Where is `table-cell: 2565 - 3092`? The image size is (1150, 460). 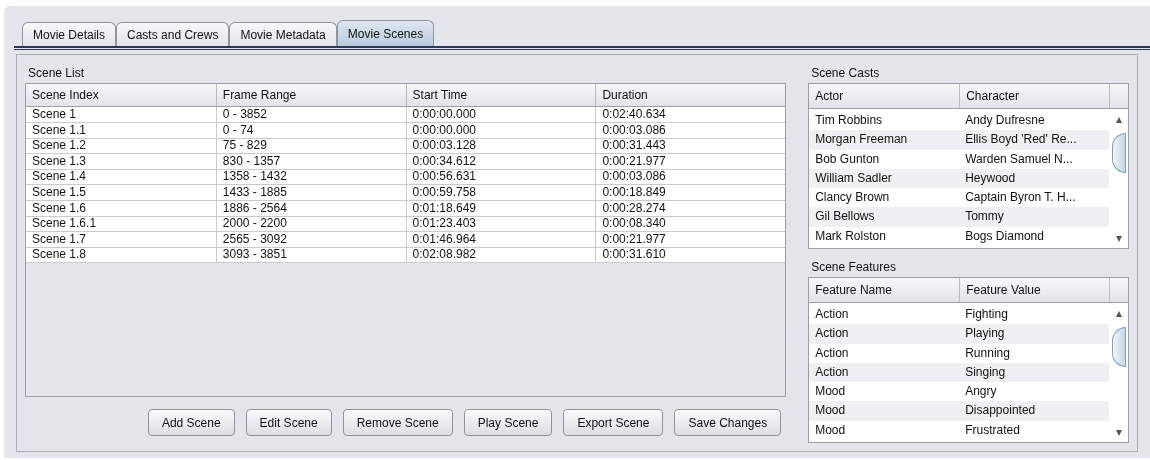
table-cell: 2565 - 3092 is located at coordinates (310, 239).